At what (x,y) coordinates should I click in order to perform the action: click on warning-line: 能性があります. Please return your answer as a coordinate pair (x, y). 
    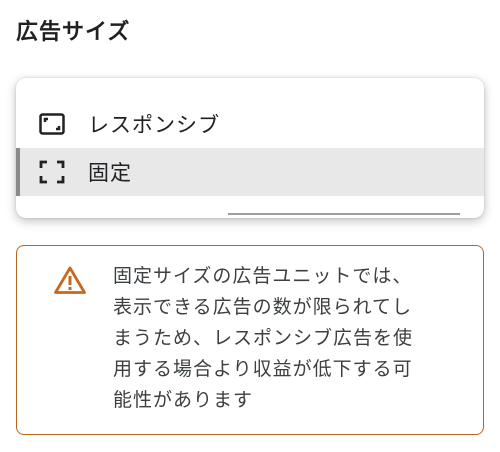
    Looking at the image, I should click on (183, 400).